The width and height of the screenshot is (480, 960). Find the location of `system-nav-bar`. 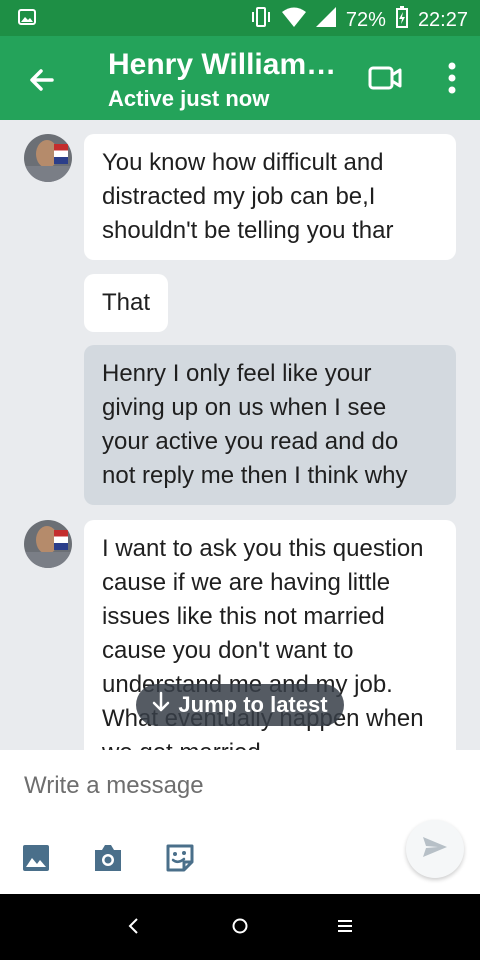

system-nav-bar is located at coordinates (240, 927).